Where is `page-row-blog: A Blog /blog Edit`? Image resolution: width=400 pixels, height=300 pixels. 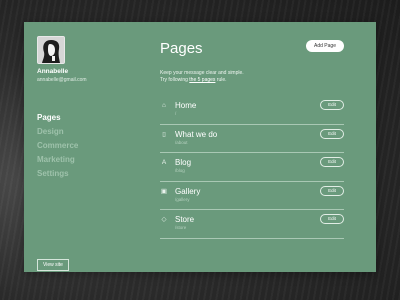
page-row-blog: A Blog /blog Edit is located at coordinates (252, 167).